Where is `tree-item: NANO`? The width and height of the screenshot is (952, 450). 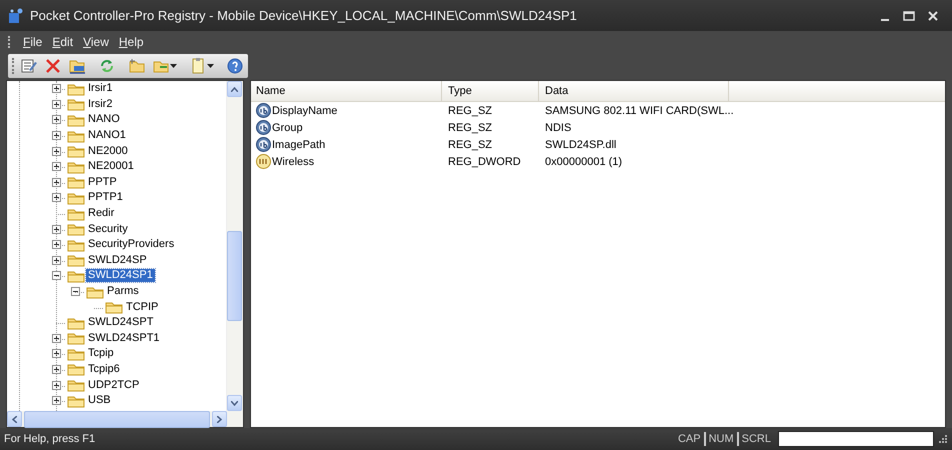
tree-item: NANO is located at coordinates (104, 119).